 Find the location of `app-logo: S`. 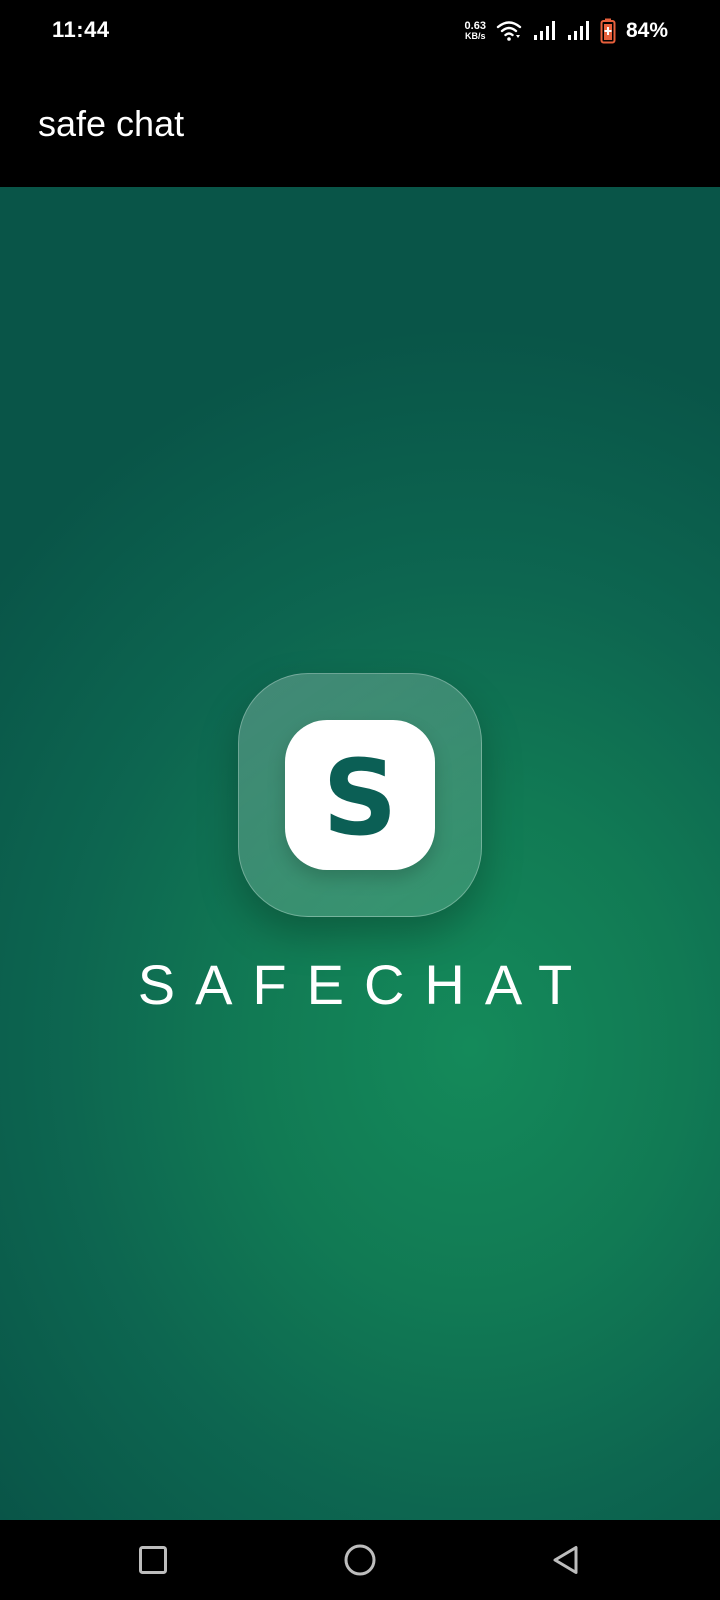

app-logo: S is located at coordinates (360, 795).